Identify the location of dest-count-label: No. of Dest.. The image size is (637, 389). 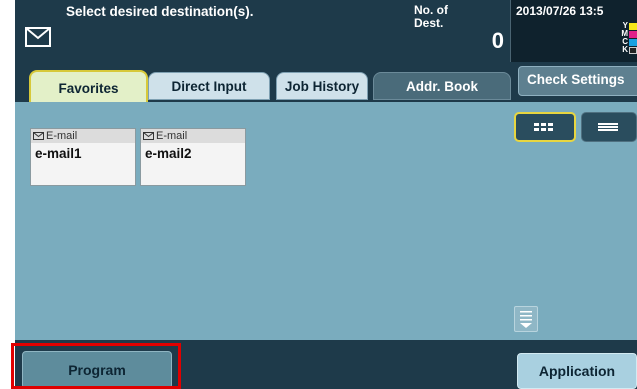
(431, 17).